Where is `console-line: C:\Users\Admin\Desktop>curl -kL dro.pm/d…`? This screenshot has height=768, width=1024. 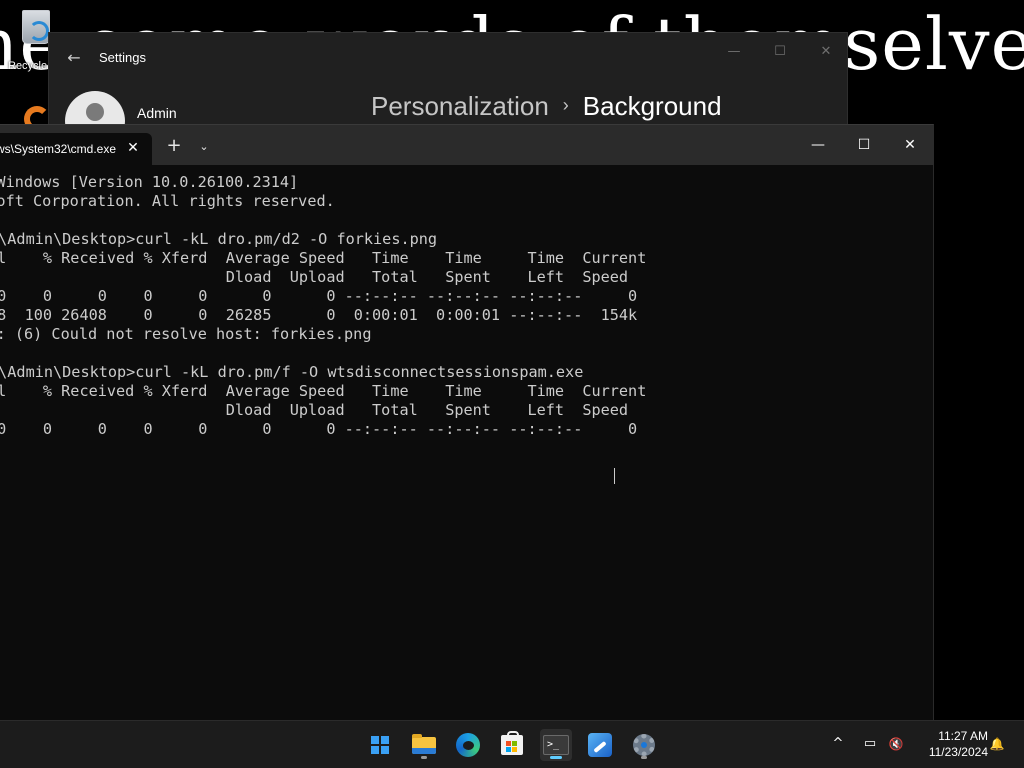 console-line: C:\Users\Admin\Desktop>curl -kL dro.pm/d… is located at coordinates (219, 239).